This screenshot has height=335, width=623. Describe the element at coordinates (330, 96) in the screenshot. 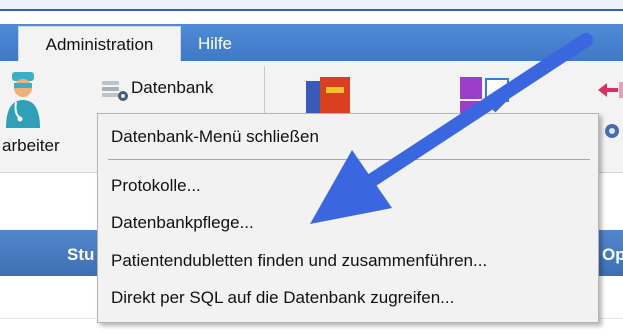

I see `book-icon` at that location.